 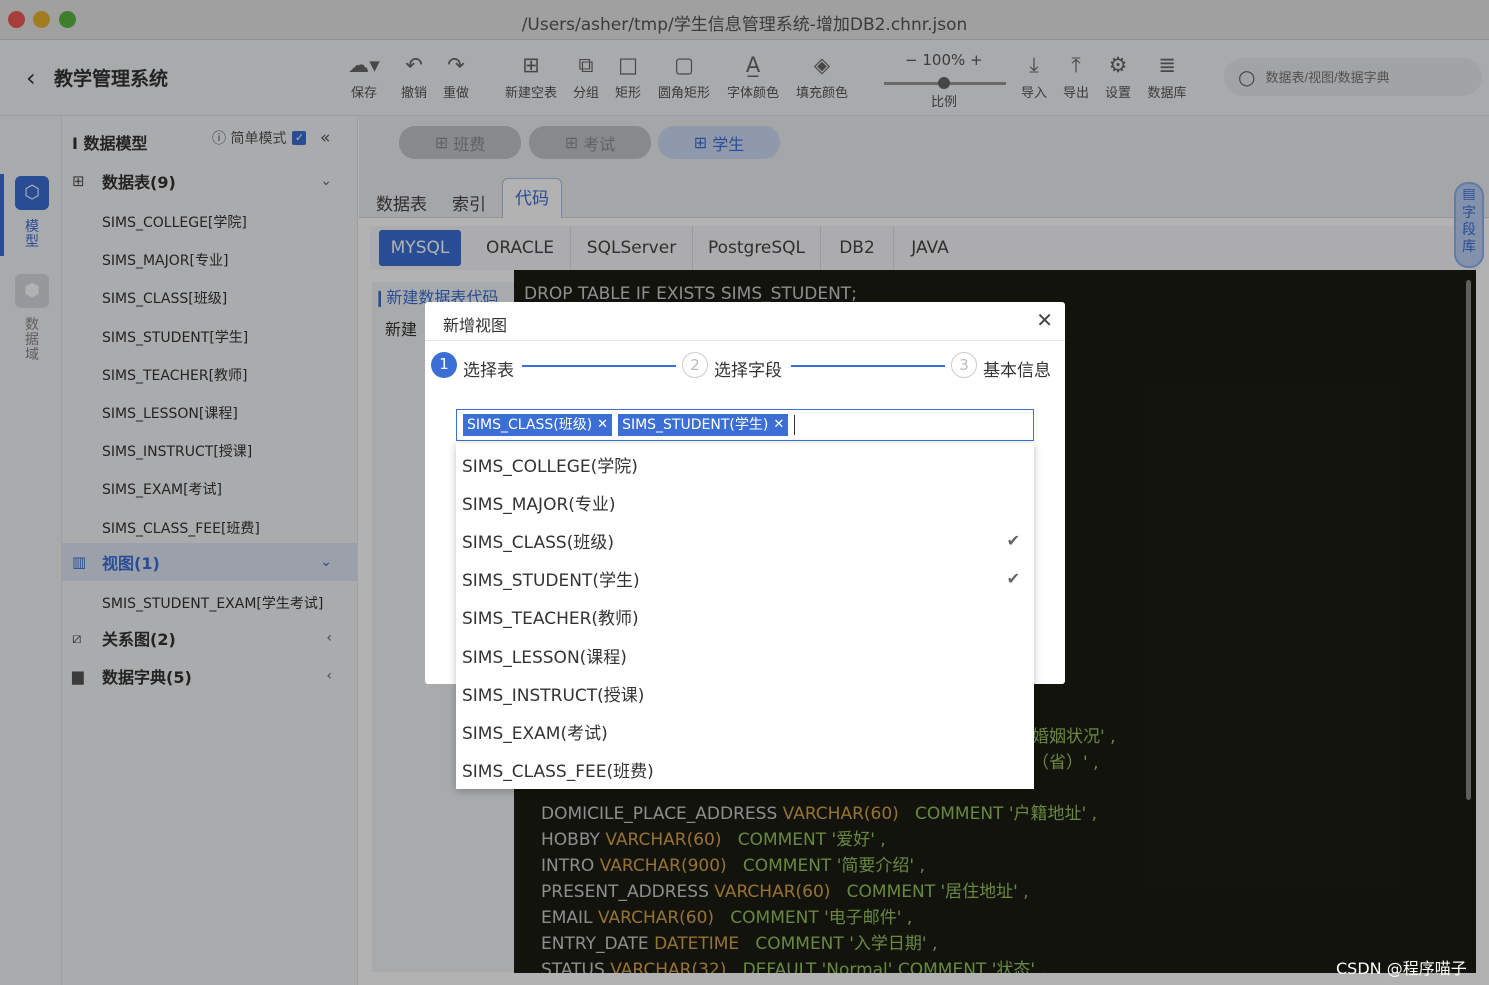 What do you see at coordinates (551, 581) in the screenshot?
I see `option-label: SIMS_STUDENT(学生)` at bounding box center [551, 581].